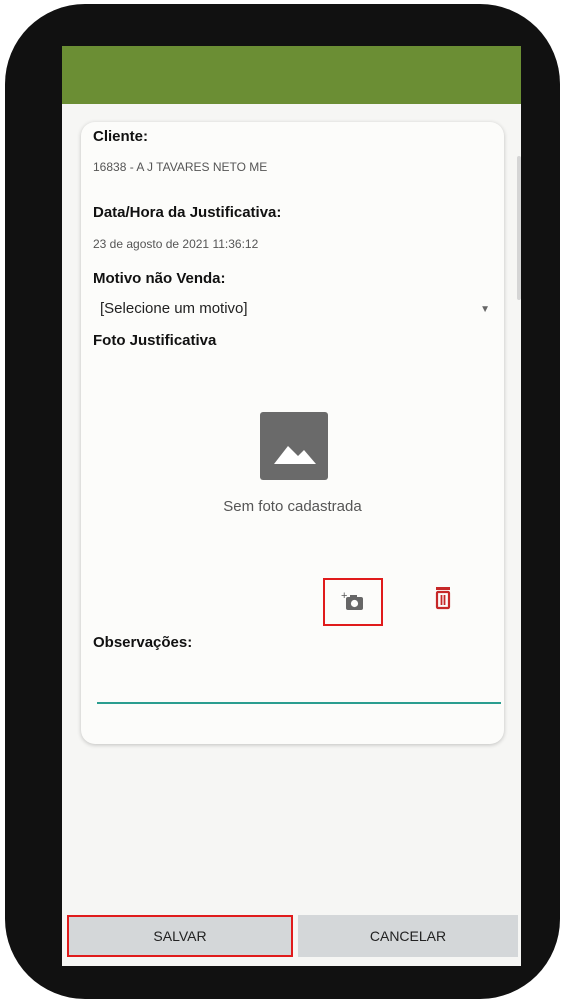 The image size is (565, 1003). Describe the element at coordinates (519, 228) in the screenshot. I see `scrollbar` at that location.